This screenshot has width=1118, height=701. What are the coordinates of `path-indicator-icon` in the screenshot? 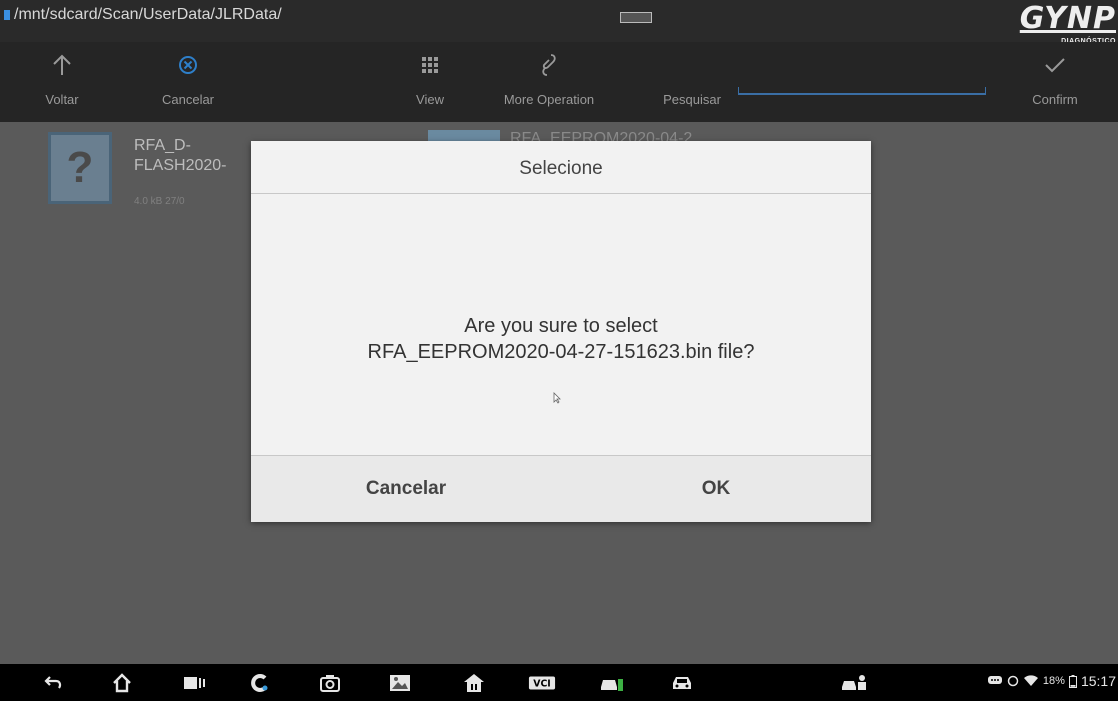 It's located at (7, 14).